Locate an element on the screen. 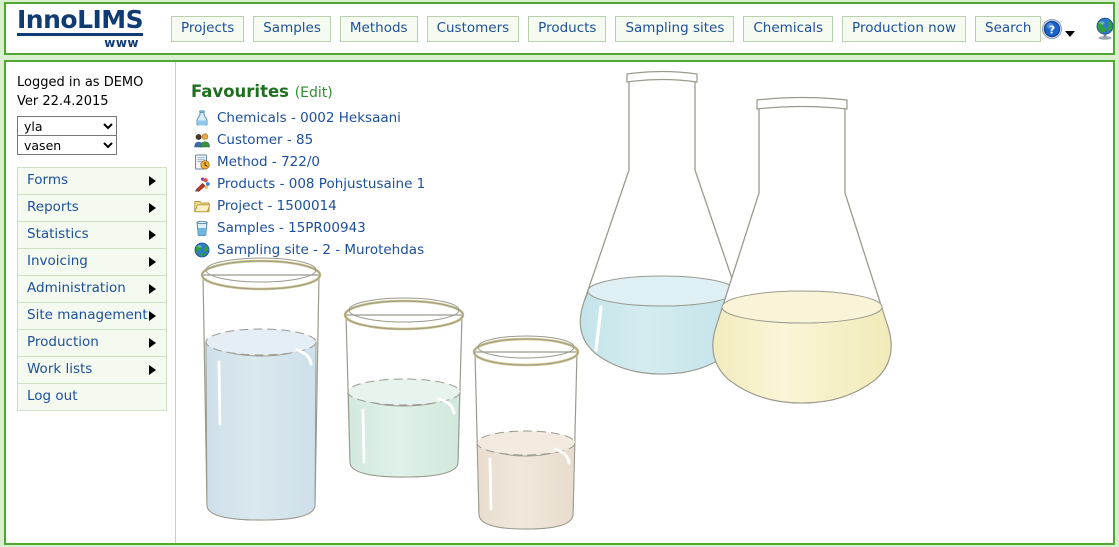  innolims-logo: InnoLIMS www is located at coordinates (85, 27).